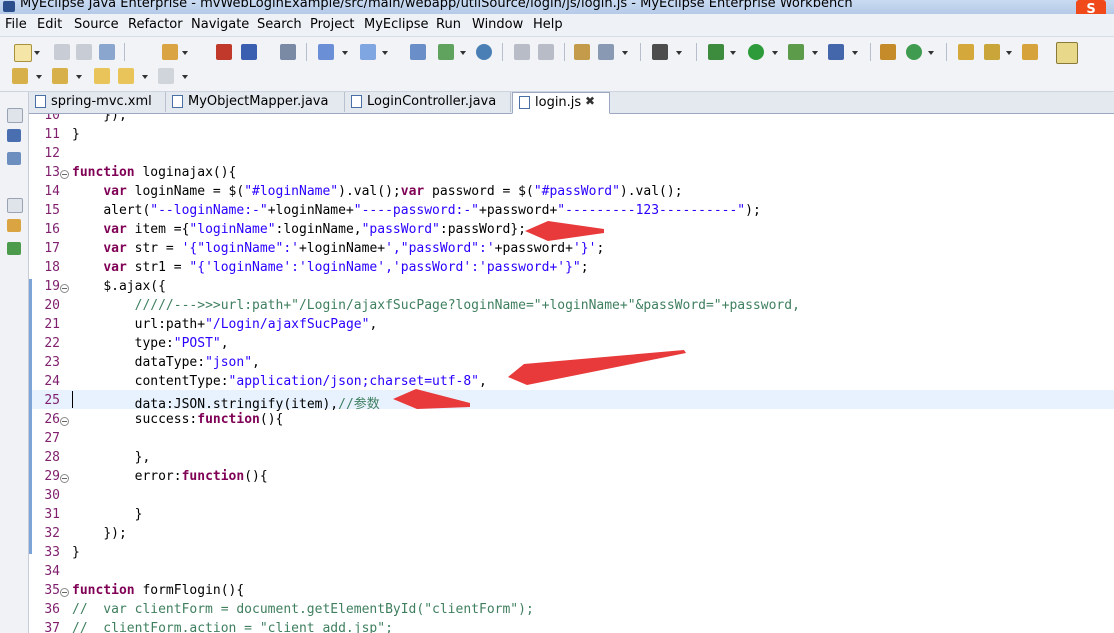  I want to click on menu-project: Project, so click(332, 24).